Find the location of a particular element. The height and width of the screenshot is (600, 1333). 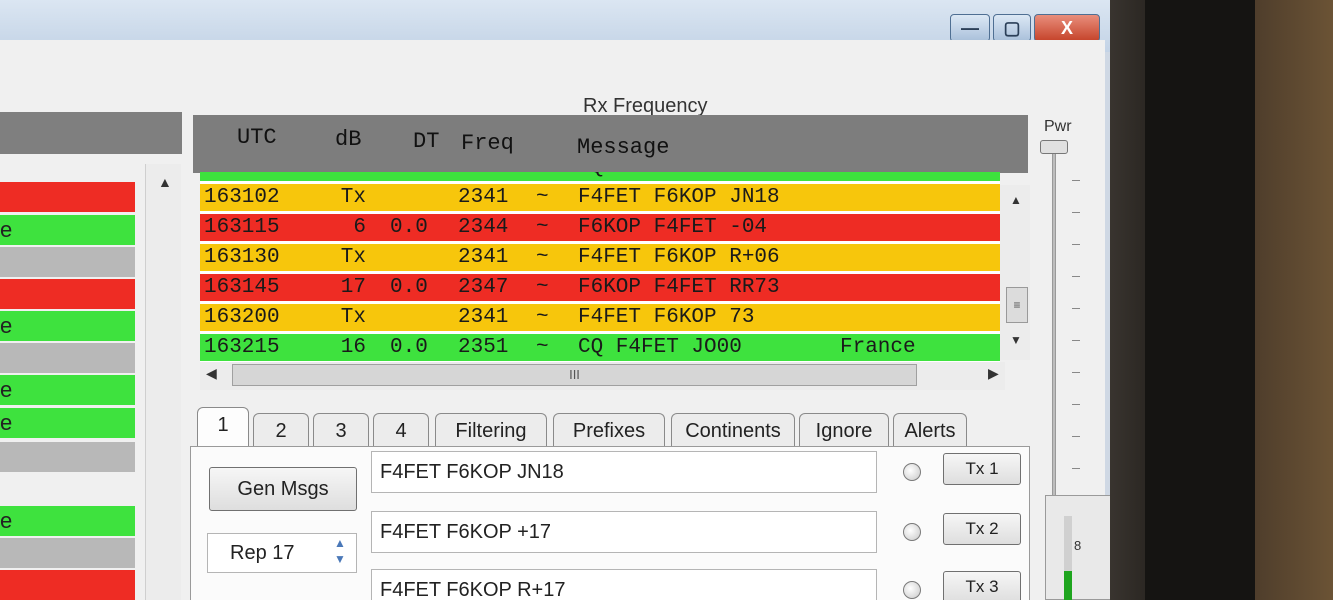

rx-message-row: 163200 Tx 2341 ~ F4FET F6KOP 73 is located at coordinates (600, 317).